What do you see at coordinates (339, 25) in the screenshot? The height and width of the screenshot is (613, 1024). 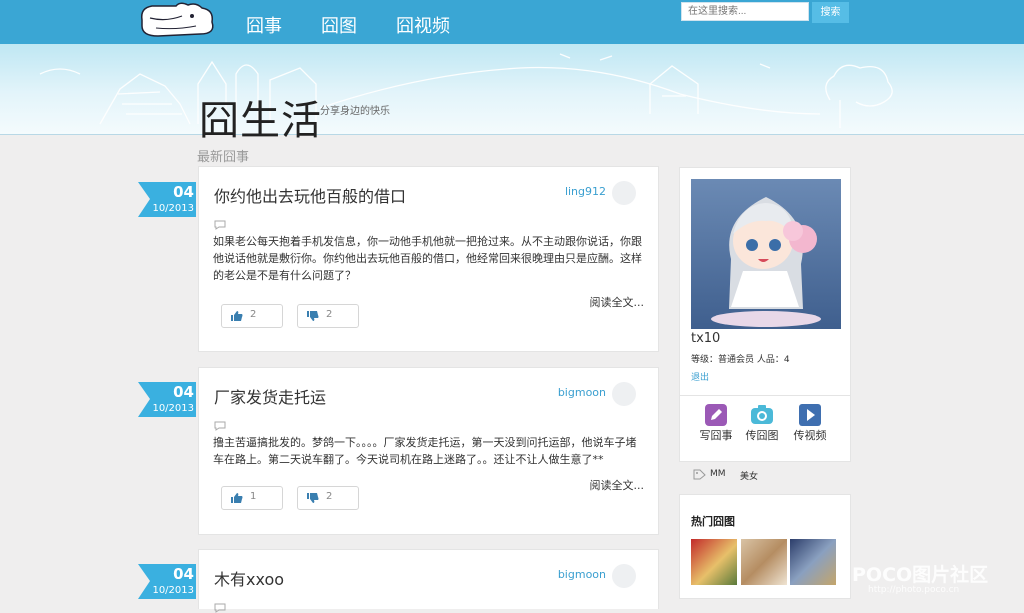 I see `nav-jiongtu: 囧图` at bounding box center [339, 25].